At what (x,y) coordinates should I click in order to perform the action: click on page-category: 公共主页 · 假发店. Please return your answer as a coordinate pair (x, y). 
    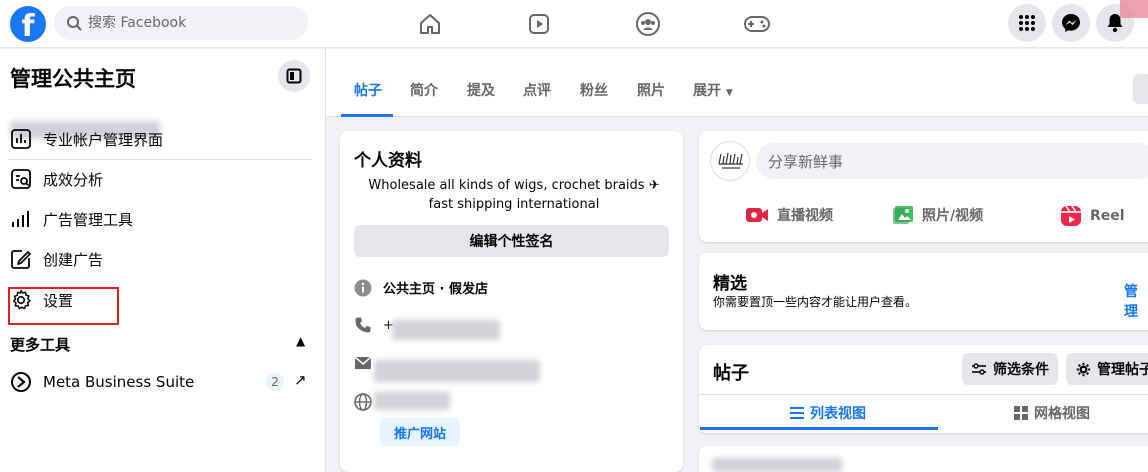
    Looking at the image, I should click on (435, 289).